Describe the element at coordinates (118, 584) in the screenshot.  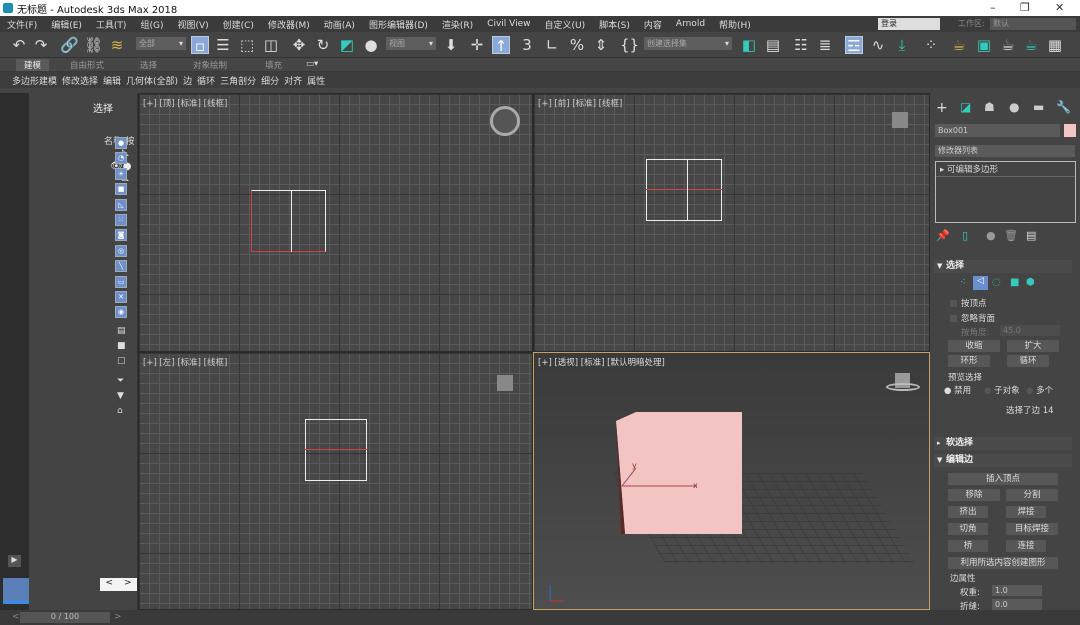
I see `explorer-scroll-arrows: < >` at that location.